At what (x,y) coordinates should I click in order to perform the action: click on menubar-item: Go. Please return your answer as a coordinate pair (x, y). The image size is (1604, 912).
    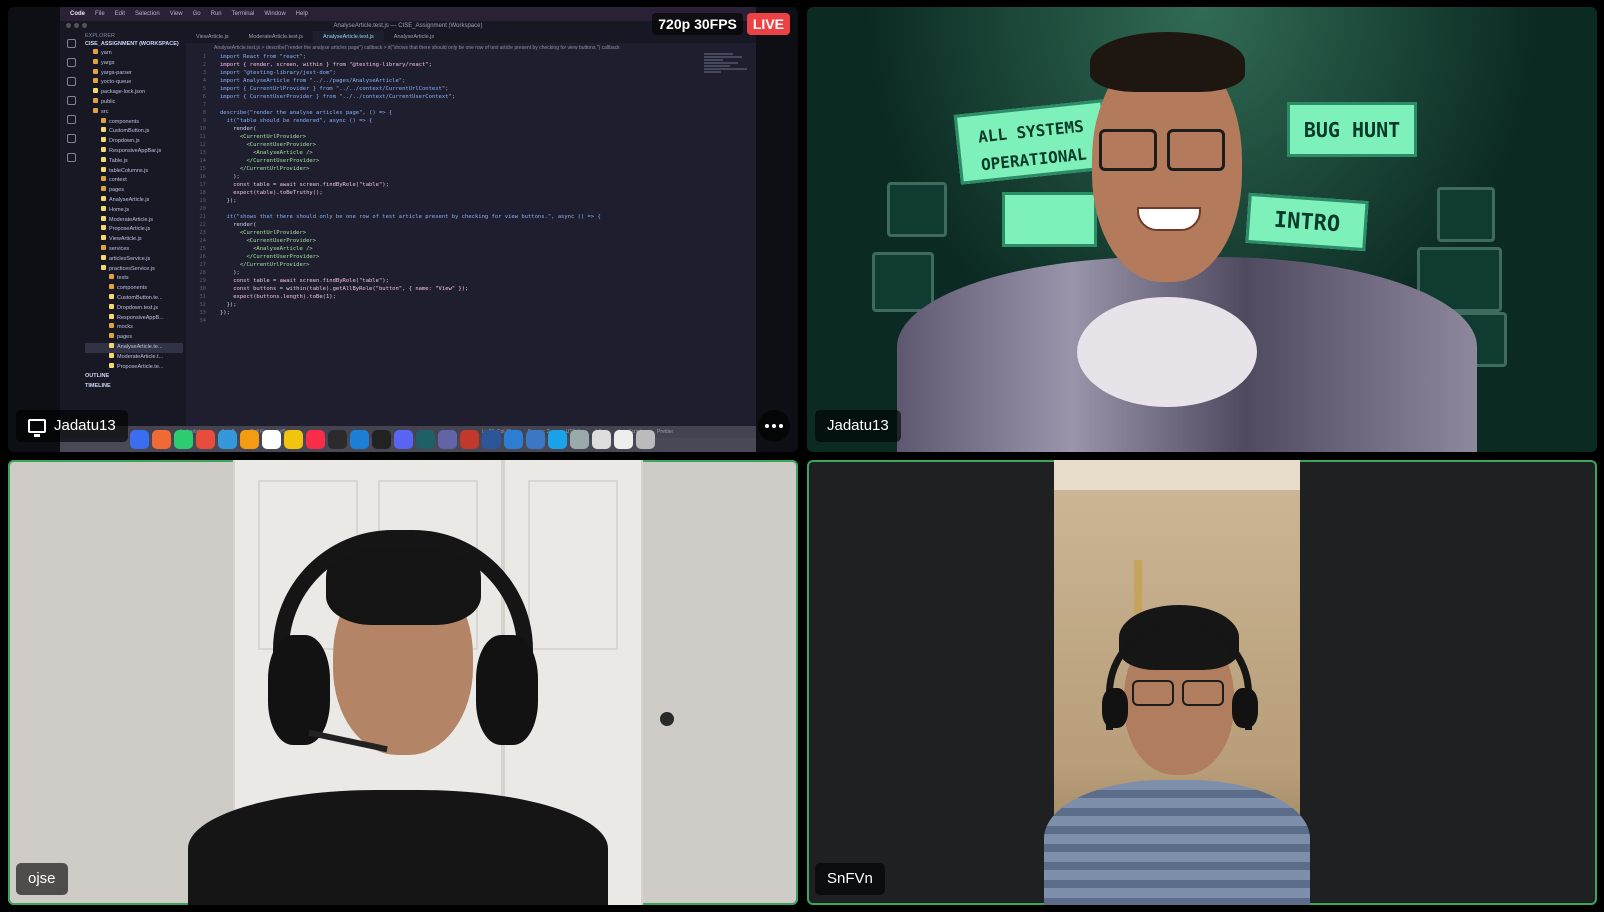
    Looking at the image, I should click on (197, 14).